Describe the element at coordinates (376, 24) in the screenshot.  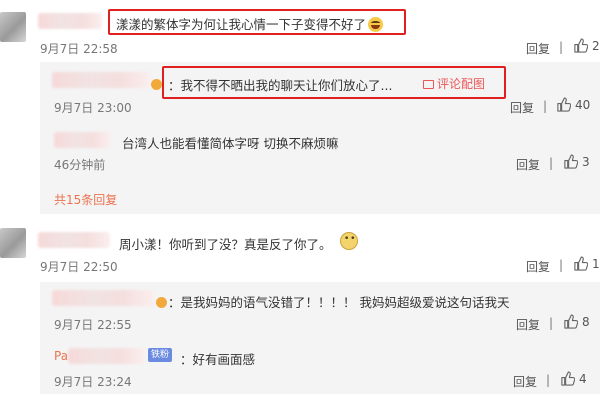
I see `laugh-emoji-icon` at that location.